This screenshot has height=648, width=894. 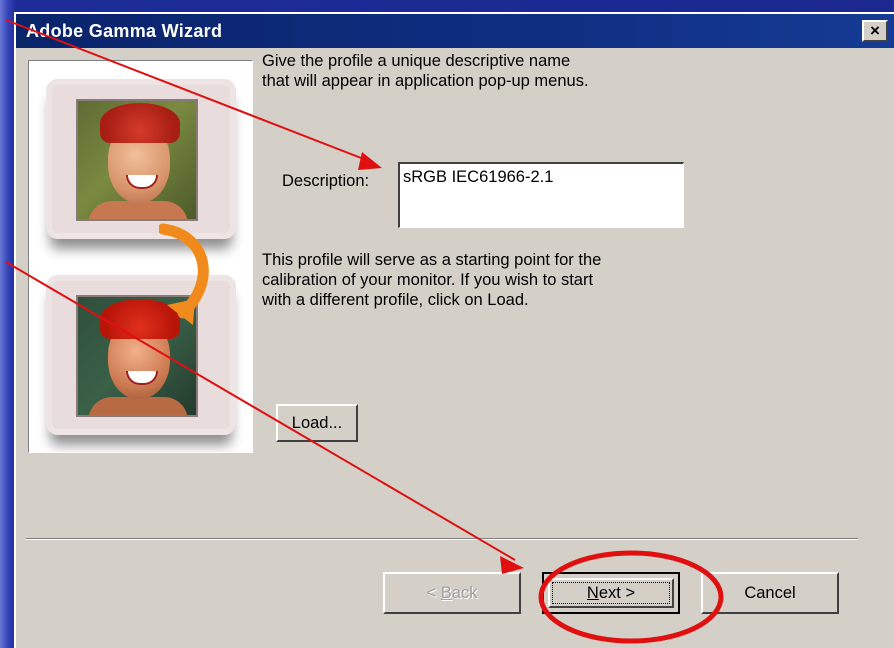 I want to click on description-label: Description:, so click(x=326, y=181).